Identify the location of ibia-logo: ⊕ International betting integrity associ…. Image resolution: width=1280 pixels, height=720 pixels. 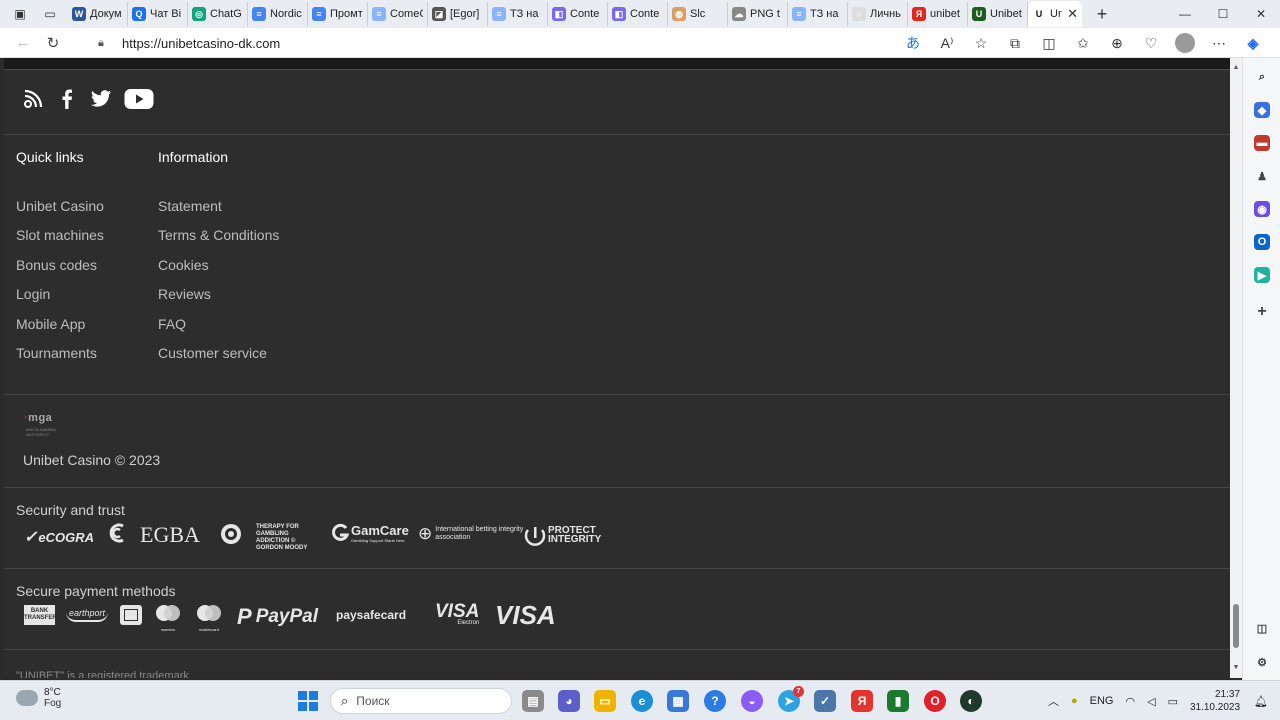
(472, 534).